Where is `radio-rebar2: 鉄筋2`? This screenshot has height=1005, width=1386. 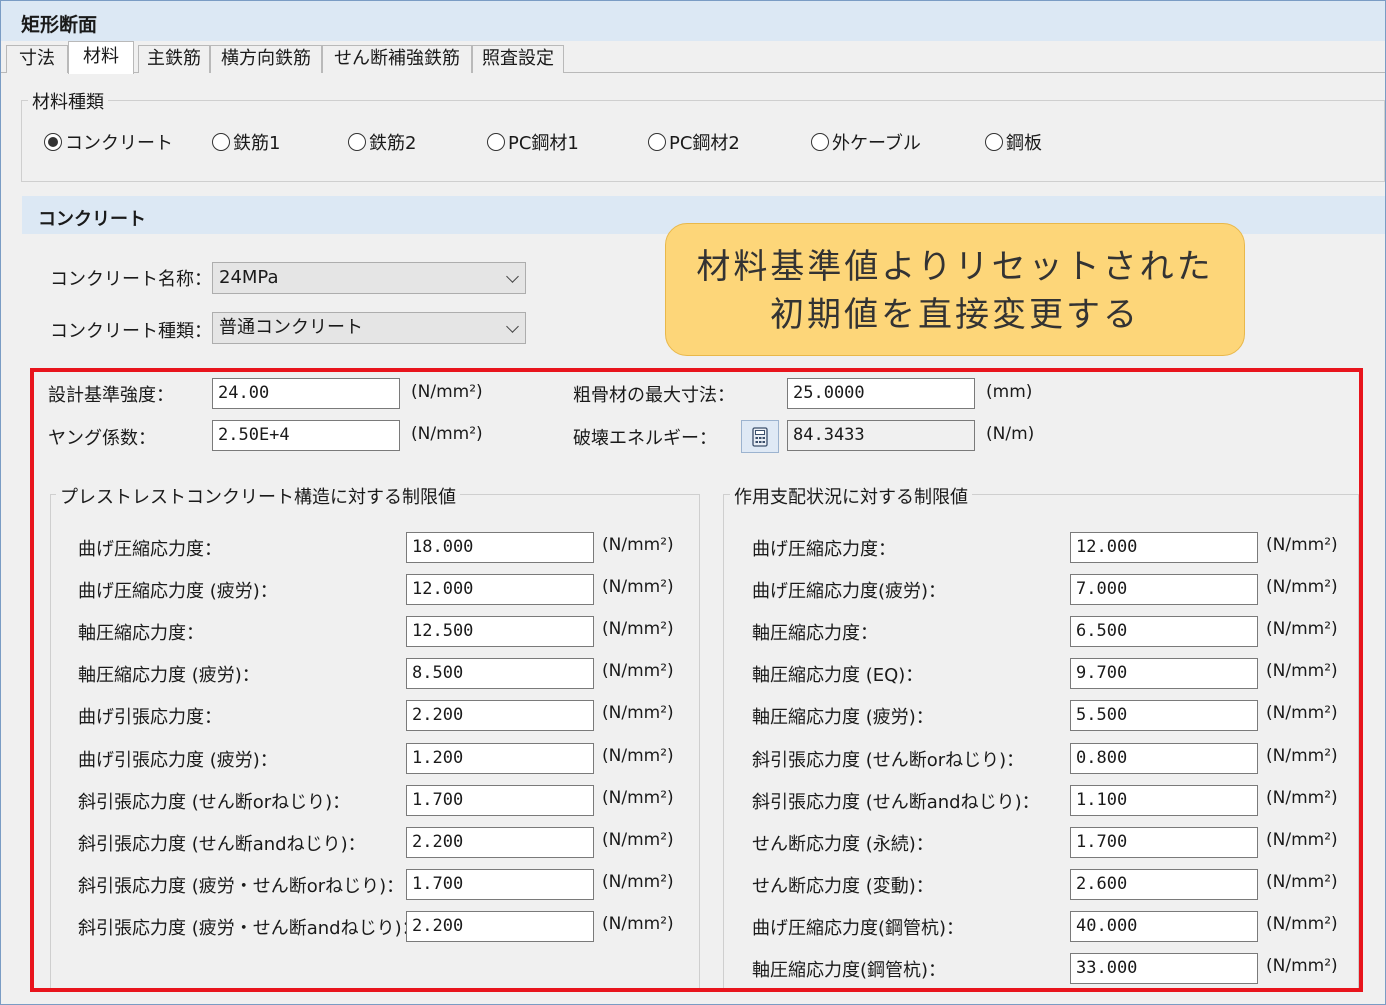
radio-rebar2: 鉄筋2 is located at coordinates (382, 142).